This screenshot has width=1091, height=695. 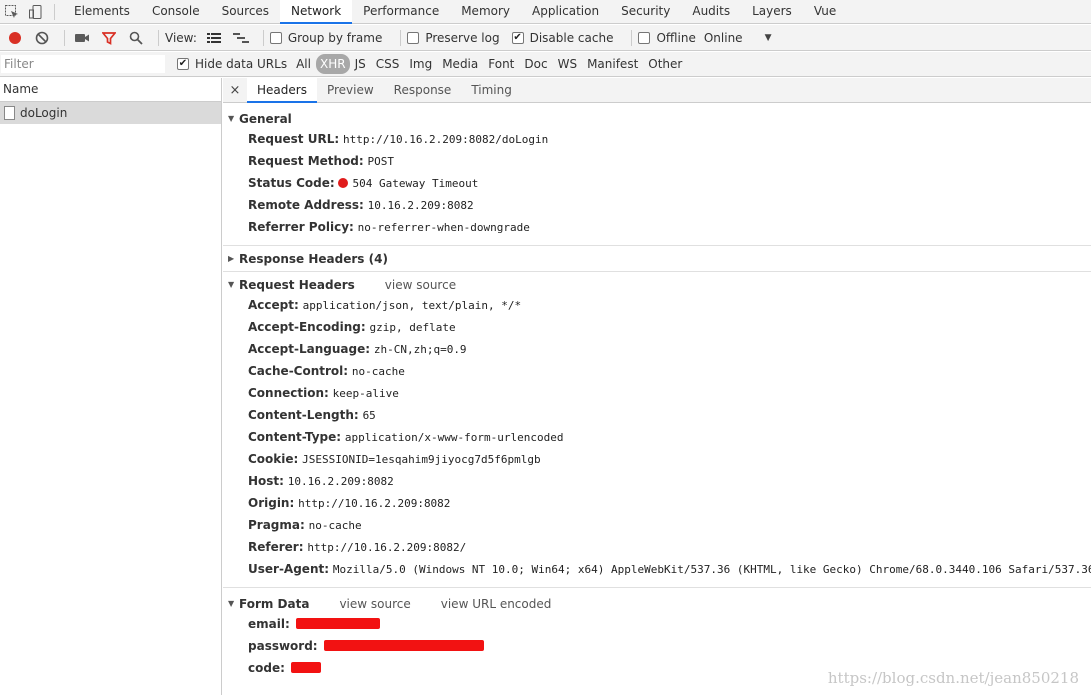 I want to click on general-header: ▼ General, so click(x=657, y=119).